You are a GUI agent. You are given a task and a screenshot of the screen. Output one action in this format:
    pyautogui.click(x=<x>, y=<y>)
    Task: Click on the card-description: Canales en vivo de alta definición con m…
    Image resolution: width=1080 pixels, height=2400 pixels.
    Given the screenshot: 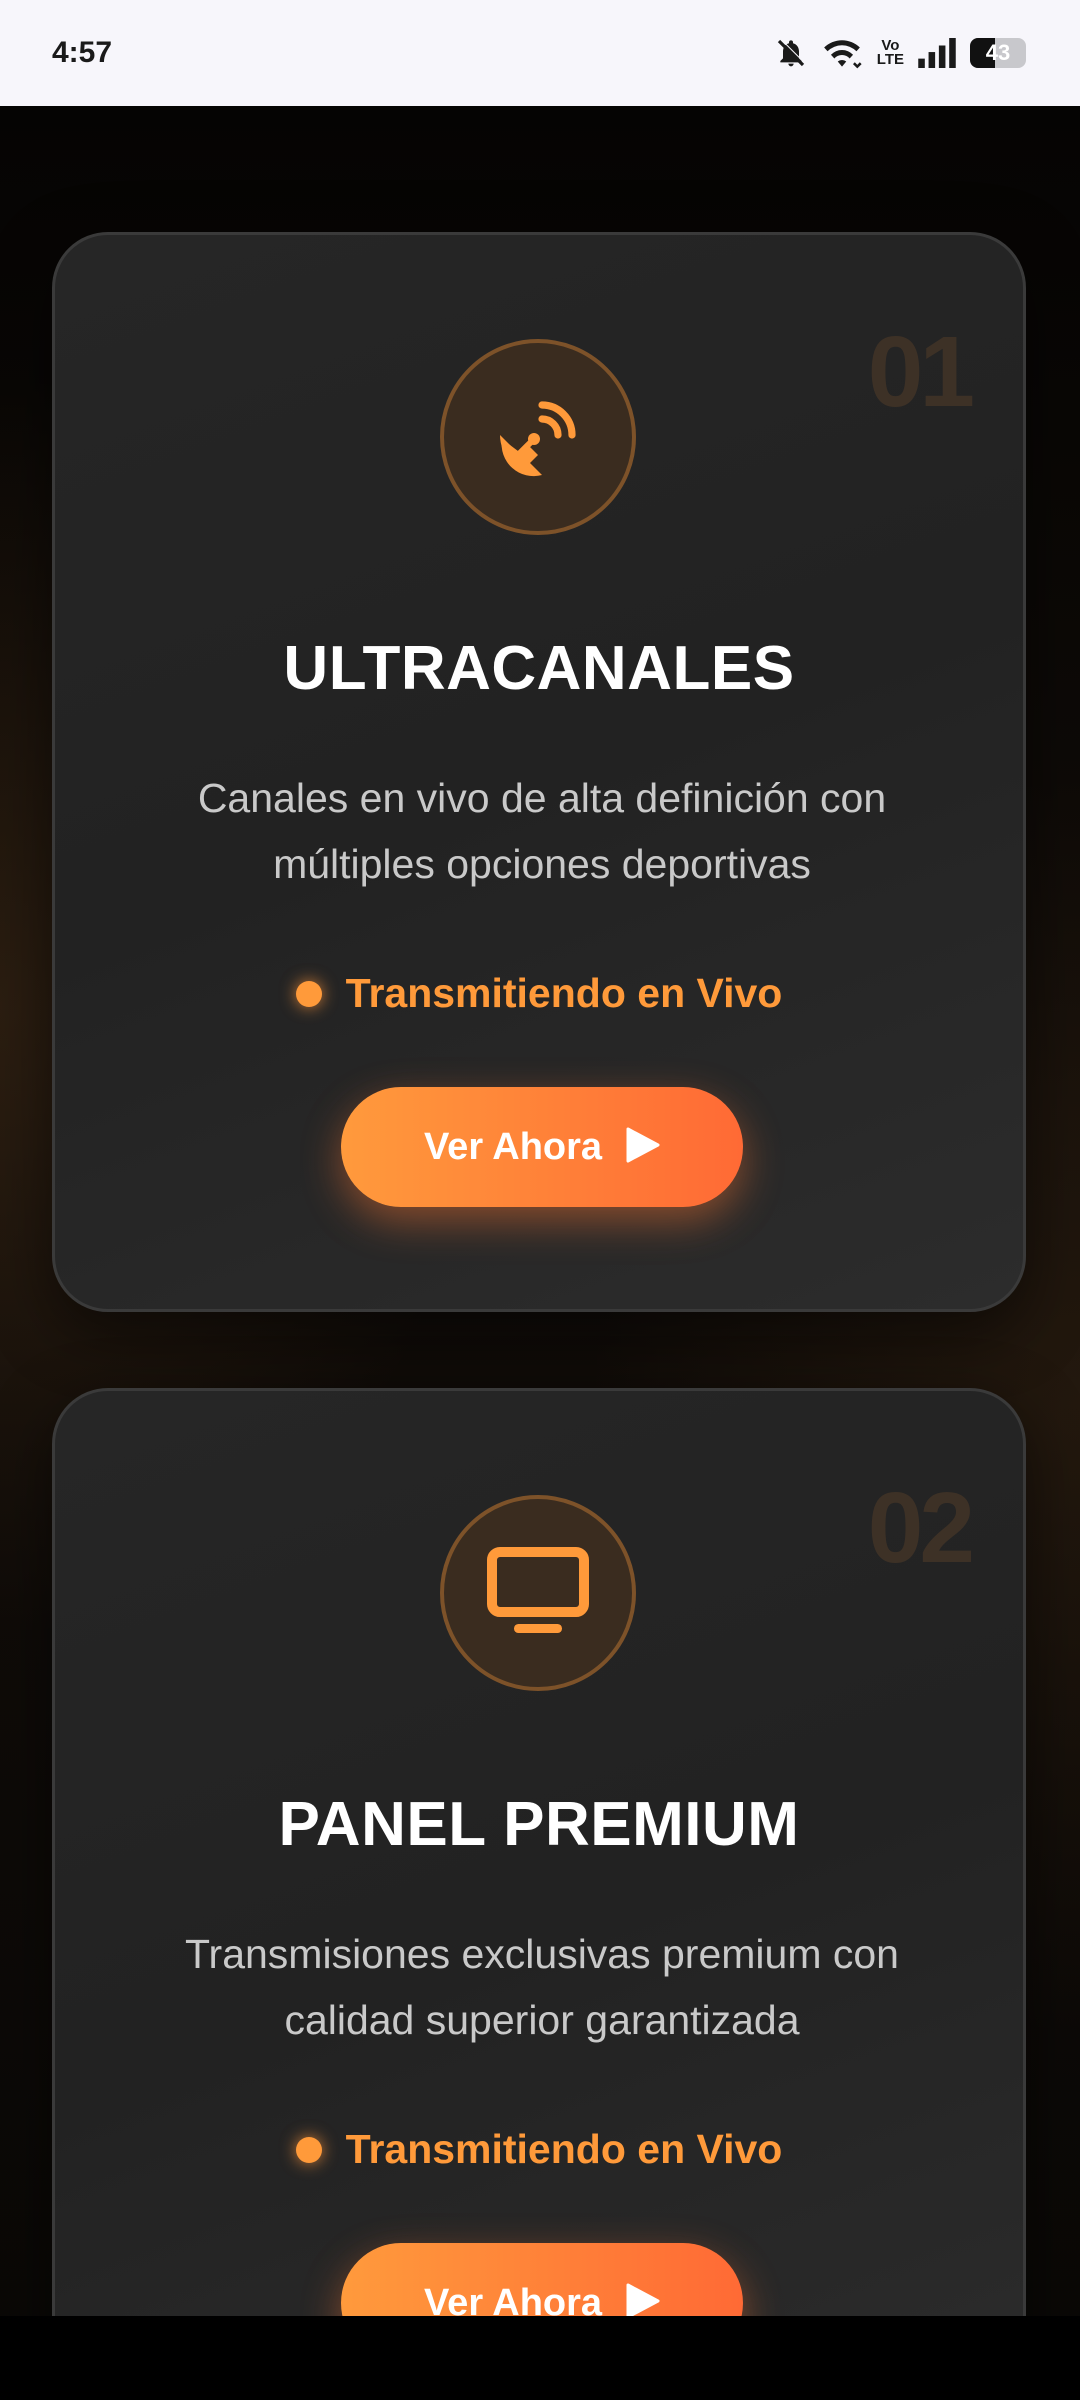 What is the action you would take?
    pyautogui.click(x=542, y=831)
    